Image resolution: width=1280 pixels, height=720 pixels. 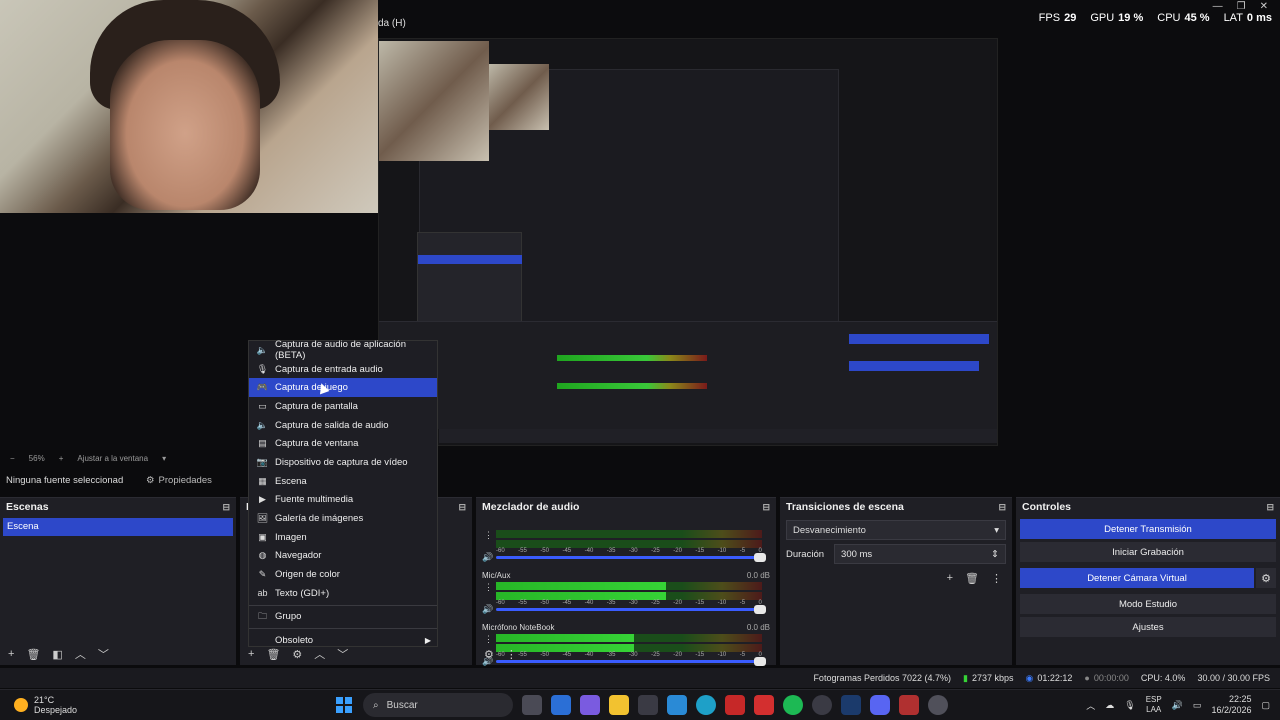 What do you see at coordinates (1148, 552) in the screenshot?
I see `start-recording-button: Iniciar Grabación` at bounding box center [1148, 552].